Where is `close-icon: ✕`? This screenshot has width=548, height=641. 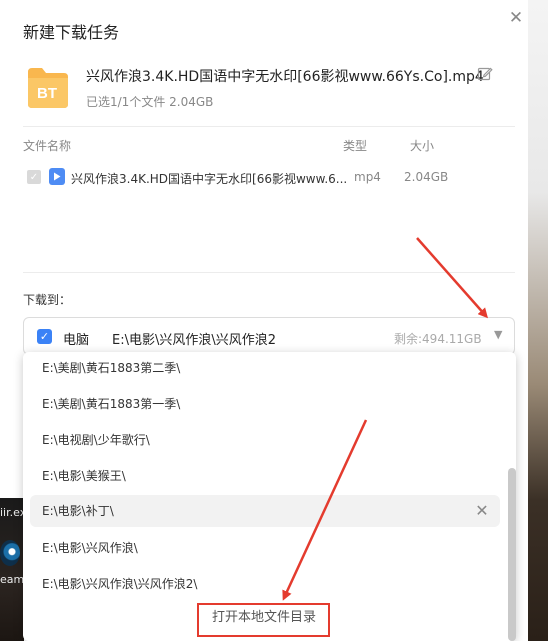 close-icon: ✕ is located at coordinates (516, 18).